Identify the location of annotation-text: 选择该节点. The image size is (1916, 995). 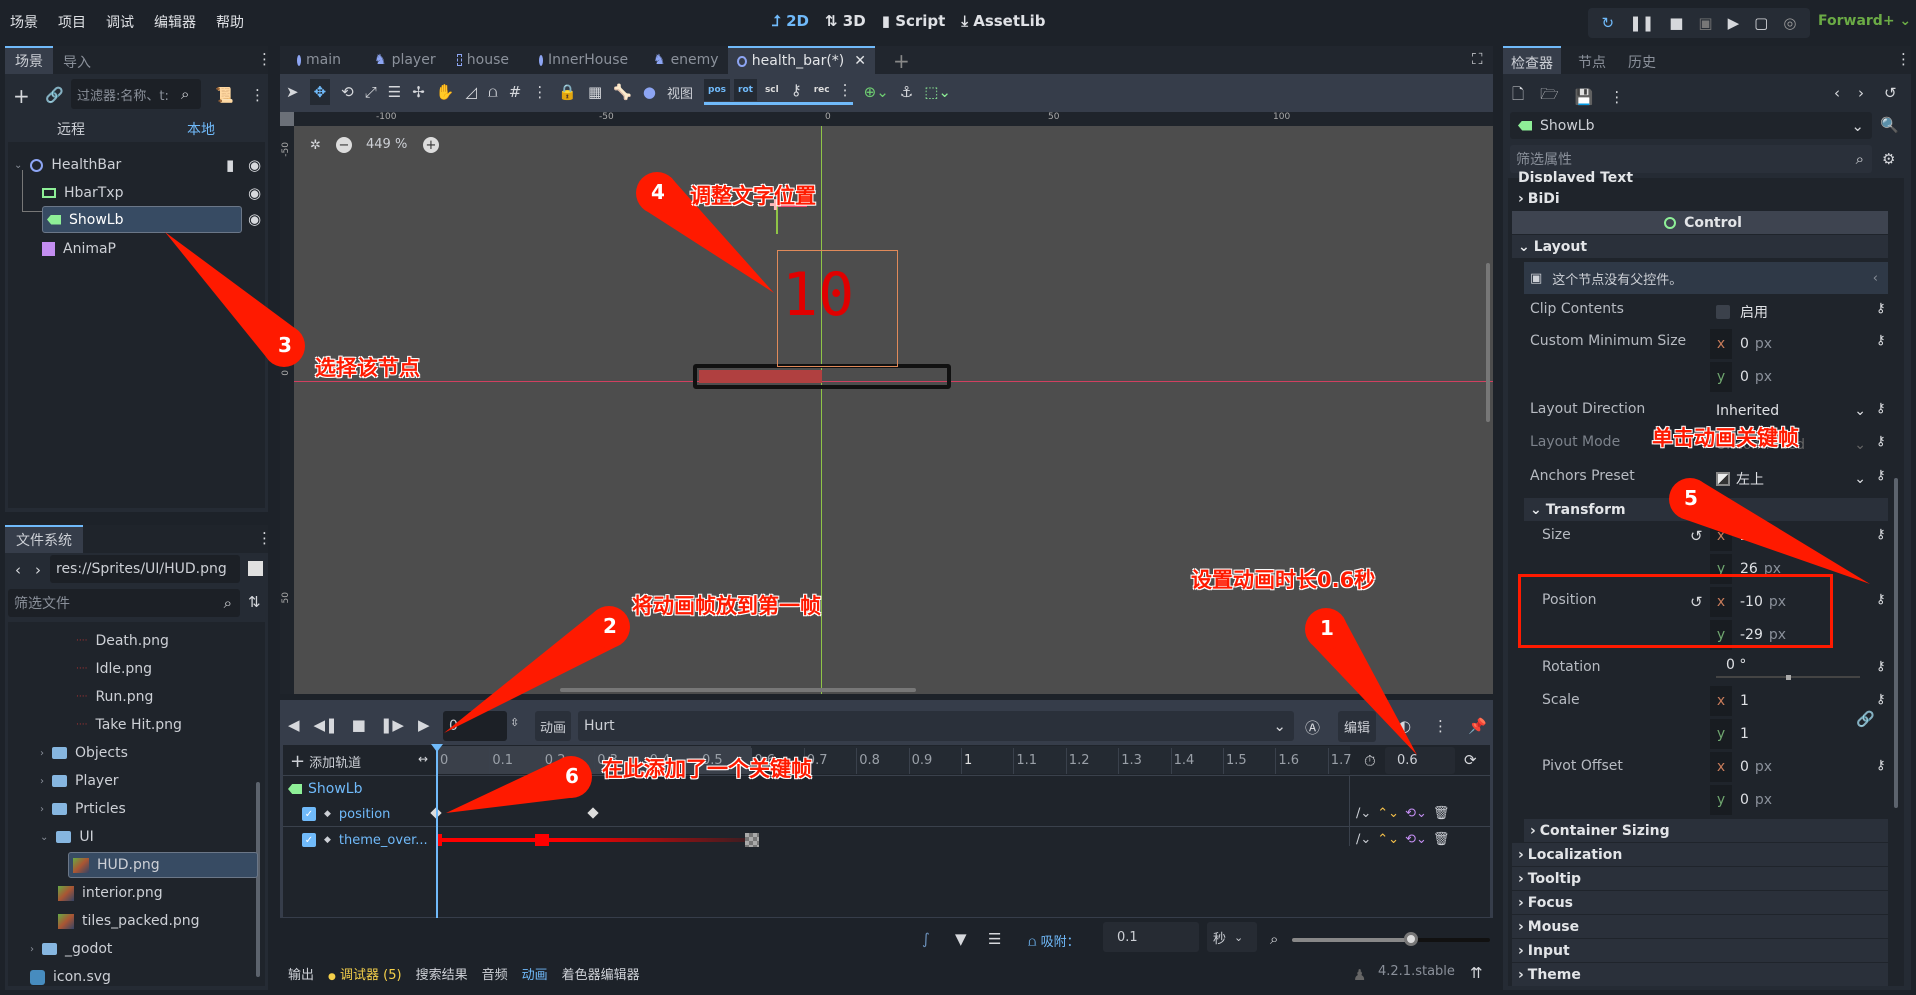
(367, 368).